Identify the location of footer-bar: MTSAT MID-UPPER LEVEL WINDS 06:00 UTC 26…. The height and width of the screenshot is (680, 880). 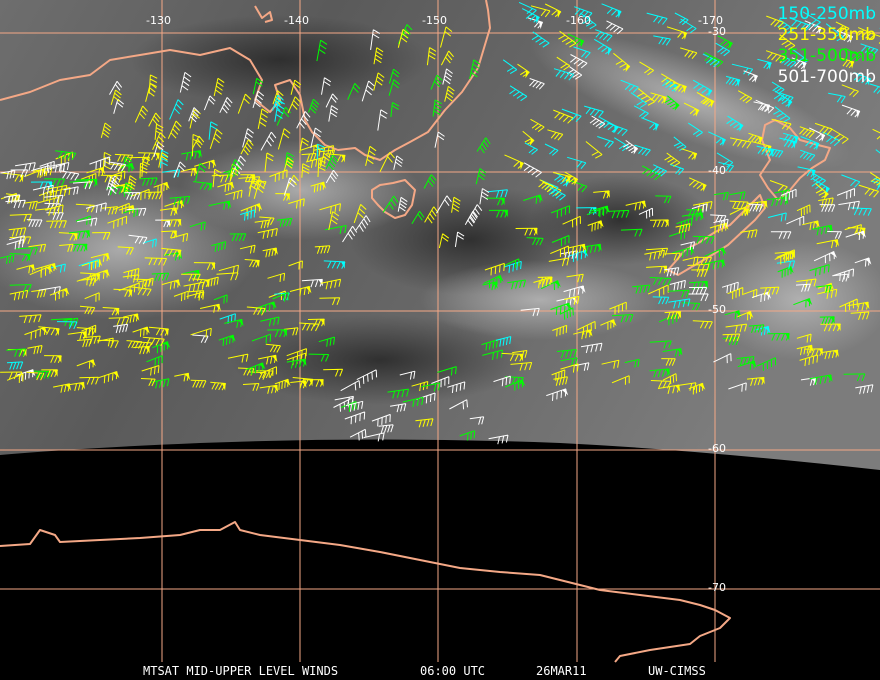
(440, 671).